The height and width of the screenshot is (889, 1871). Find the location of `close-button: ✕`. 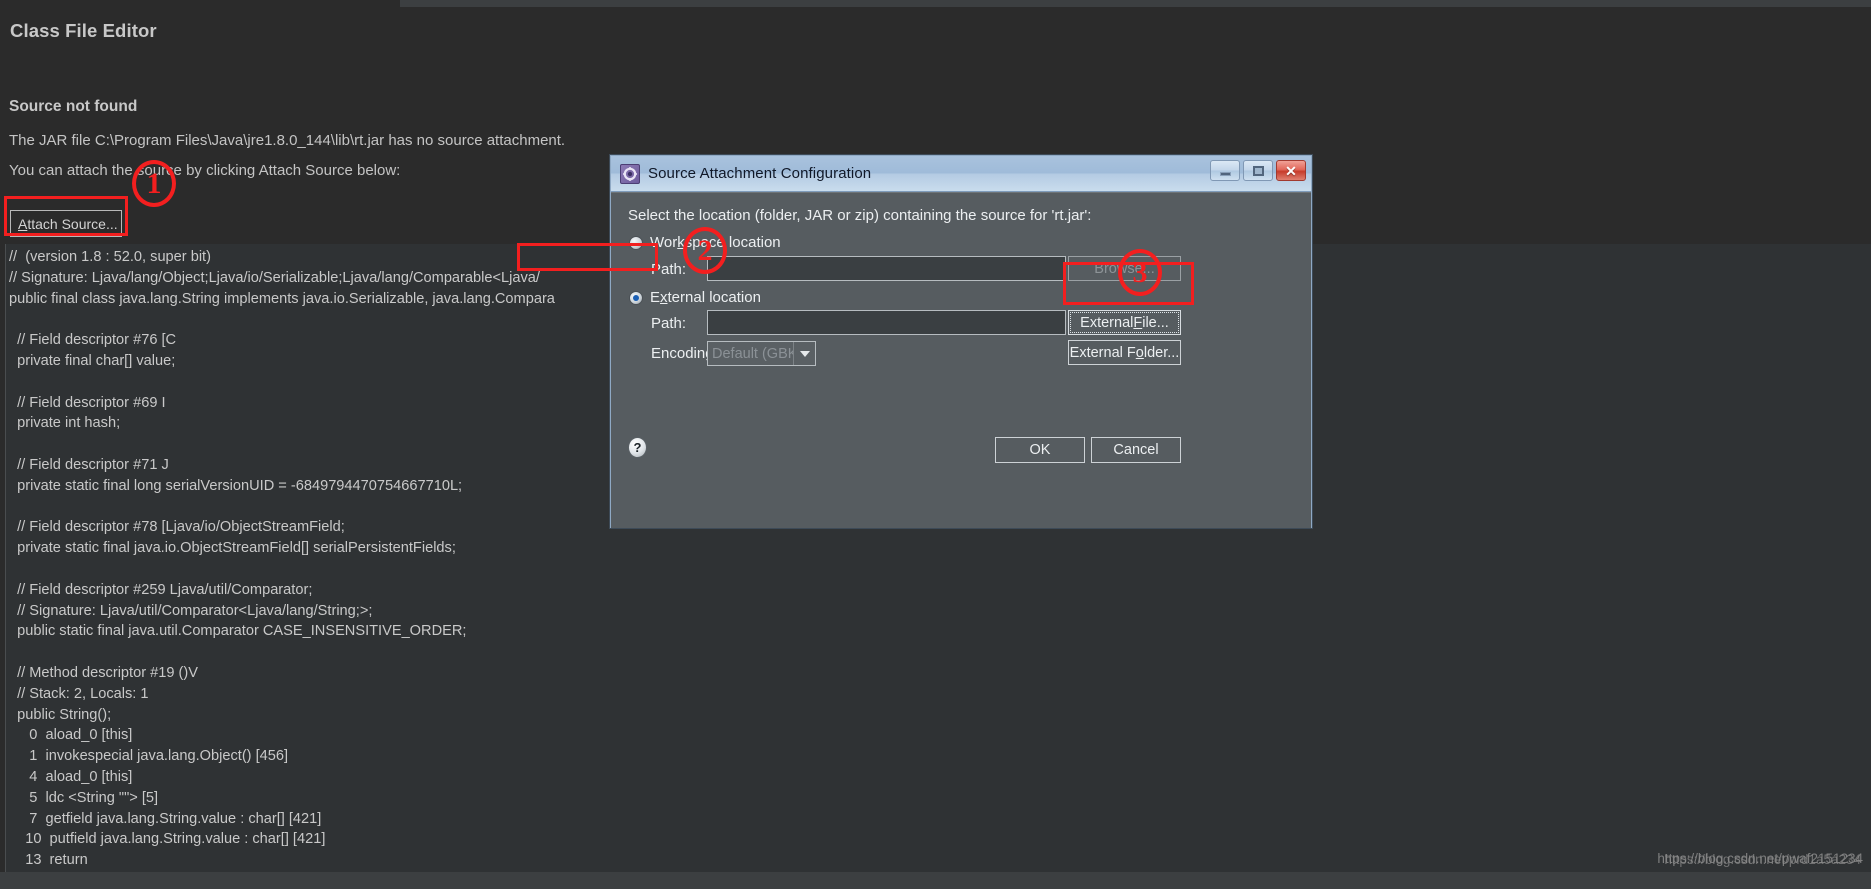

close-button: ✕ is located at coordinates (1291, 170).